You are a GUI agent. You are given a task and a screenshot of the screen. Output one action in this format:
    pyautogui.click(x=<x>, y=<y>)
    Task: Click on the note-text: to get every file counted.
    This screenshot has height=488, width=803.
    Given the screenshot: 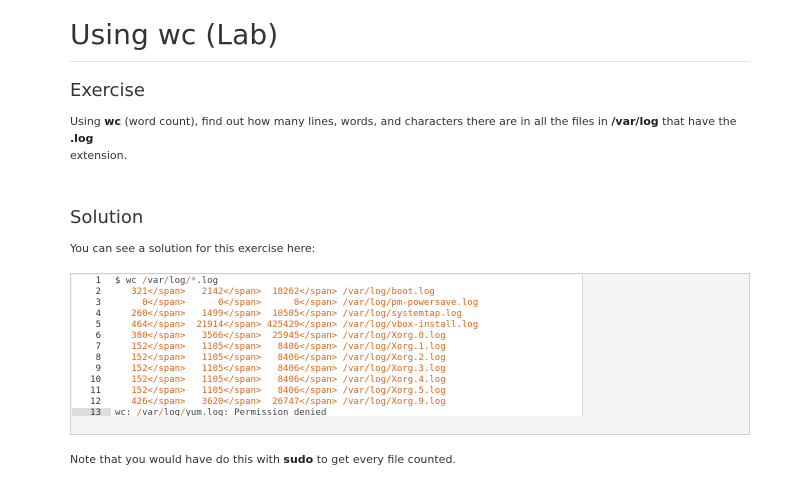 What is the action you would take?
    pyautogui.click(x=384, y=459)
    